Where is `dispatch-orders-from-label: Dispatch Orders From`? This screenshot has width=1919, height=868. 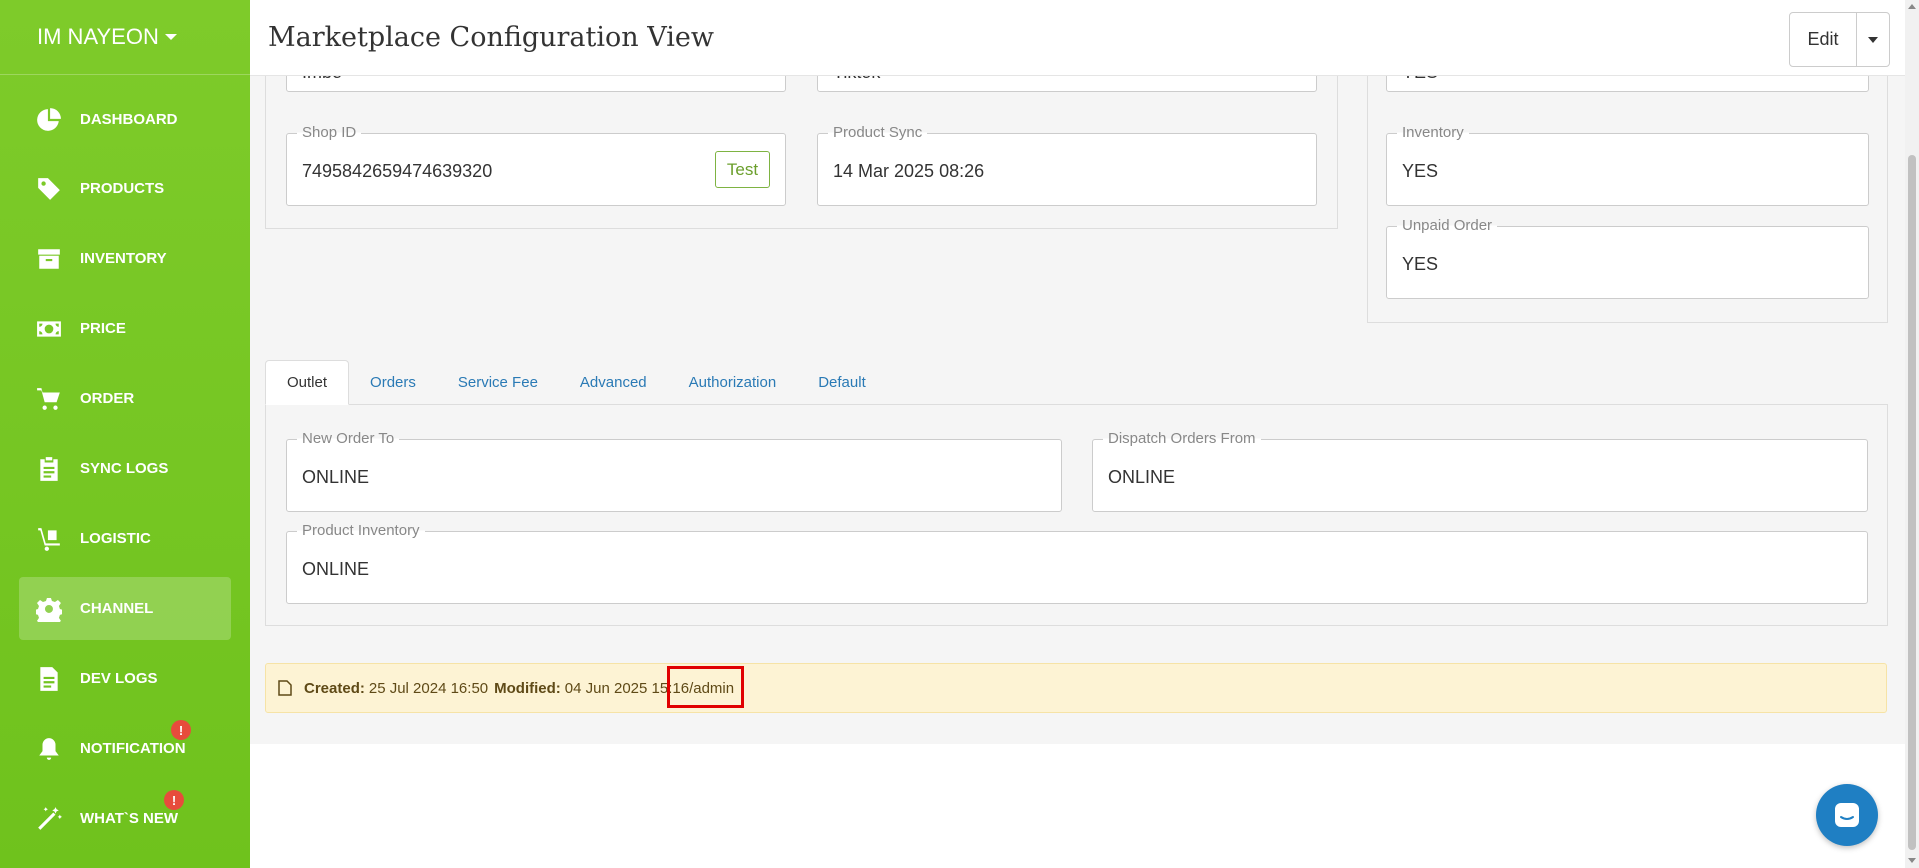 dispatch-orders-from-label: Dispatch Orders From is located at coordinates (1182, 438).